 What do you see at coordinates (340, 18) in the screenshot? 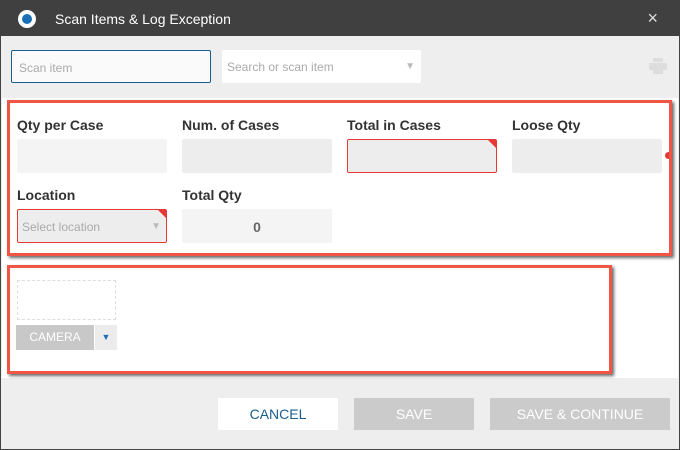
I see `title-bar: Scan Items & Log Exception ×` at bounding box center [340, 18].